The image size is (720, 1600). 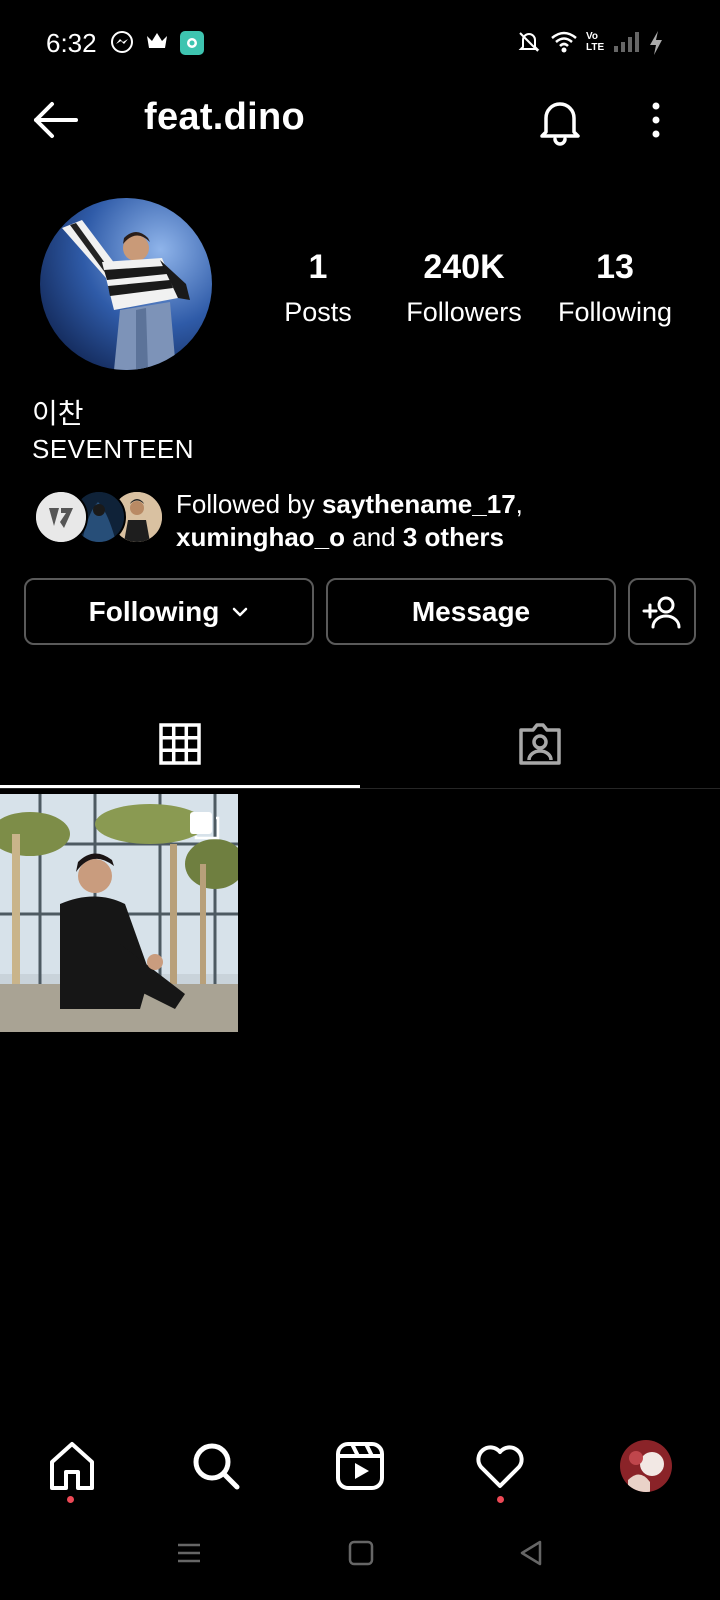 I want to click on nav-reels, so click(x=360, y=1466).